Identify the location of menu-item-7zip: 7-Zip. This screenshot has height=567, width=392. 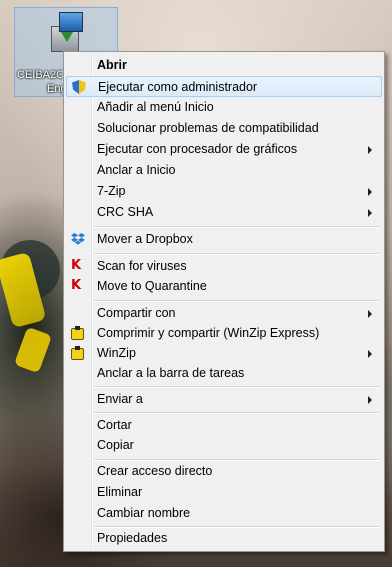
(224, 191).